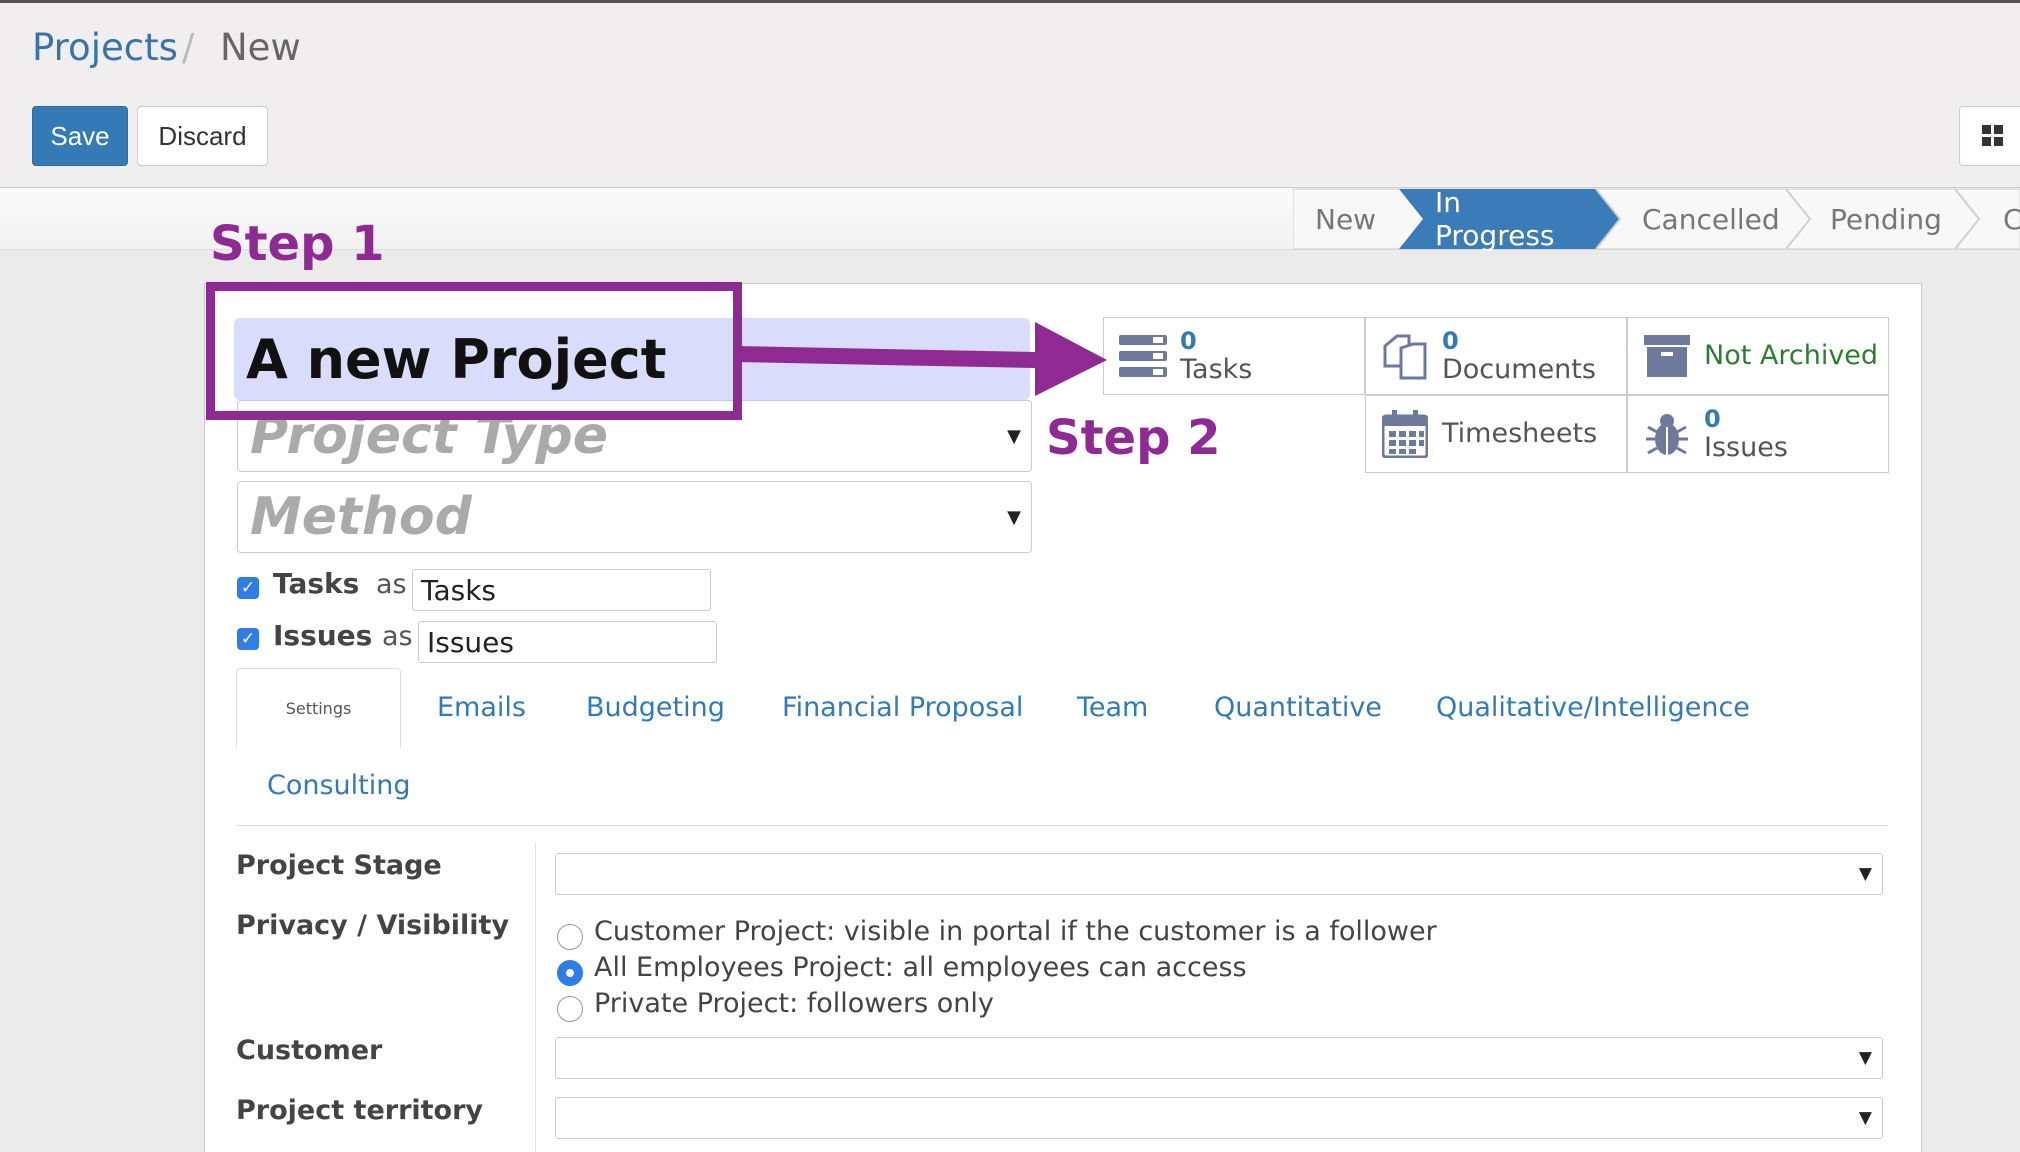 The height and width of the screenshot is (1152, 2020). What do you see at coordinates (1219, 874) in the screenshot?
I see `project-stage-select: ▼` at bounding box center [1219, 874].